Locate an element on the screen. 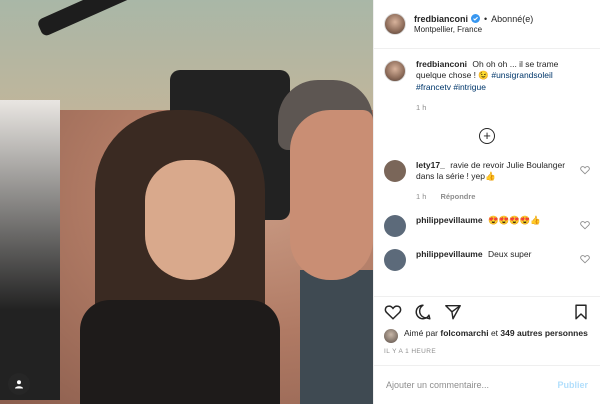  like-button is located at coordinates (393, 312).